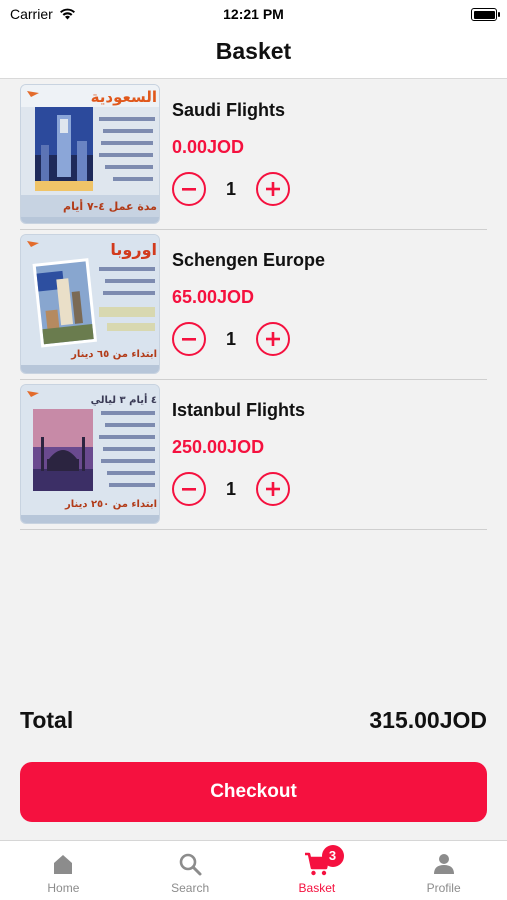 The image size is (507, 900). Describe the element at coordinates (218, 447) in the screenshot. I see `item-price: 250.00JOD` at that location.